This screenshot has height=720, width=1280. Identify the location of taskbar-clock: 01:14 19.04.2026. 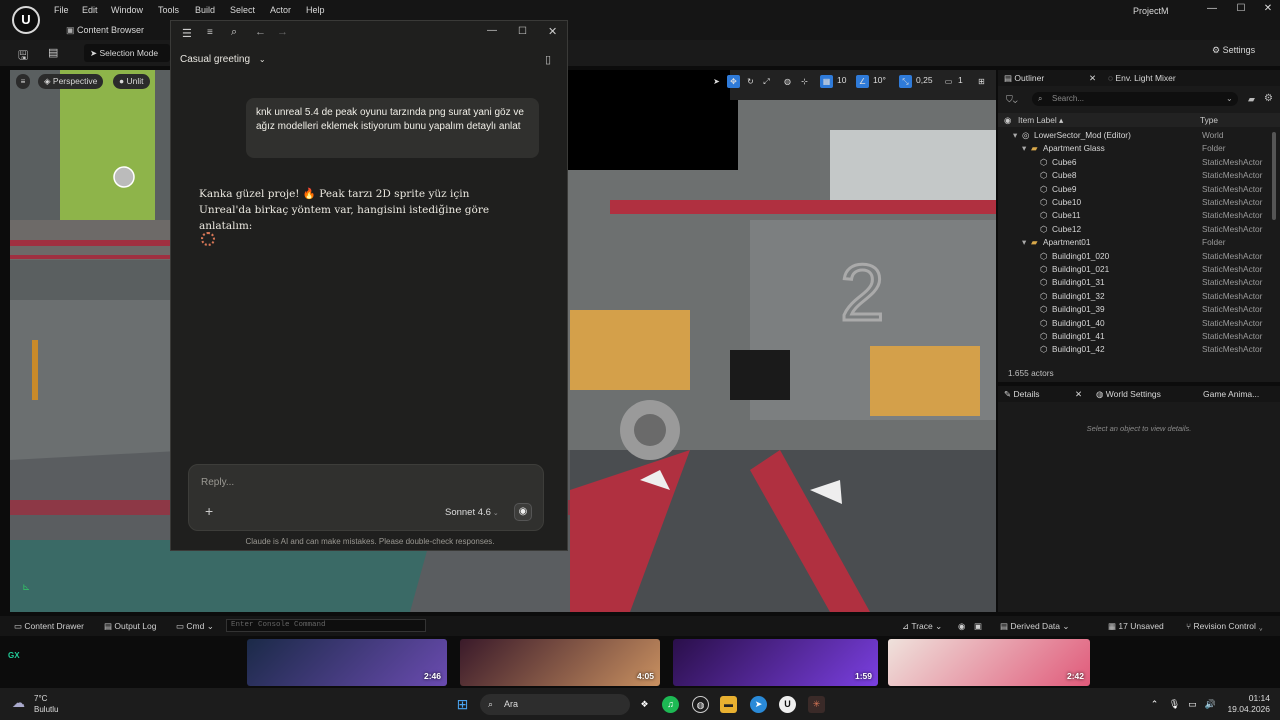
(1245, 704).